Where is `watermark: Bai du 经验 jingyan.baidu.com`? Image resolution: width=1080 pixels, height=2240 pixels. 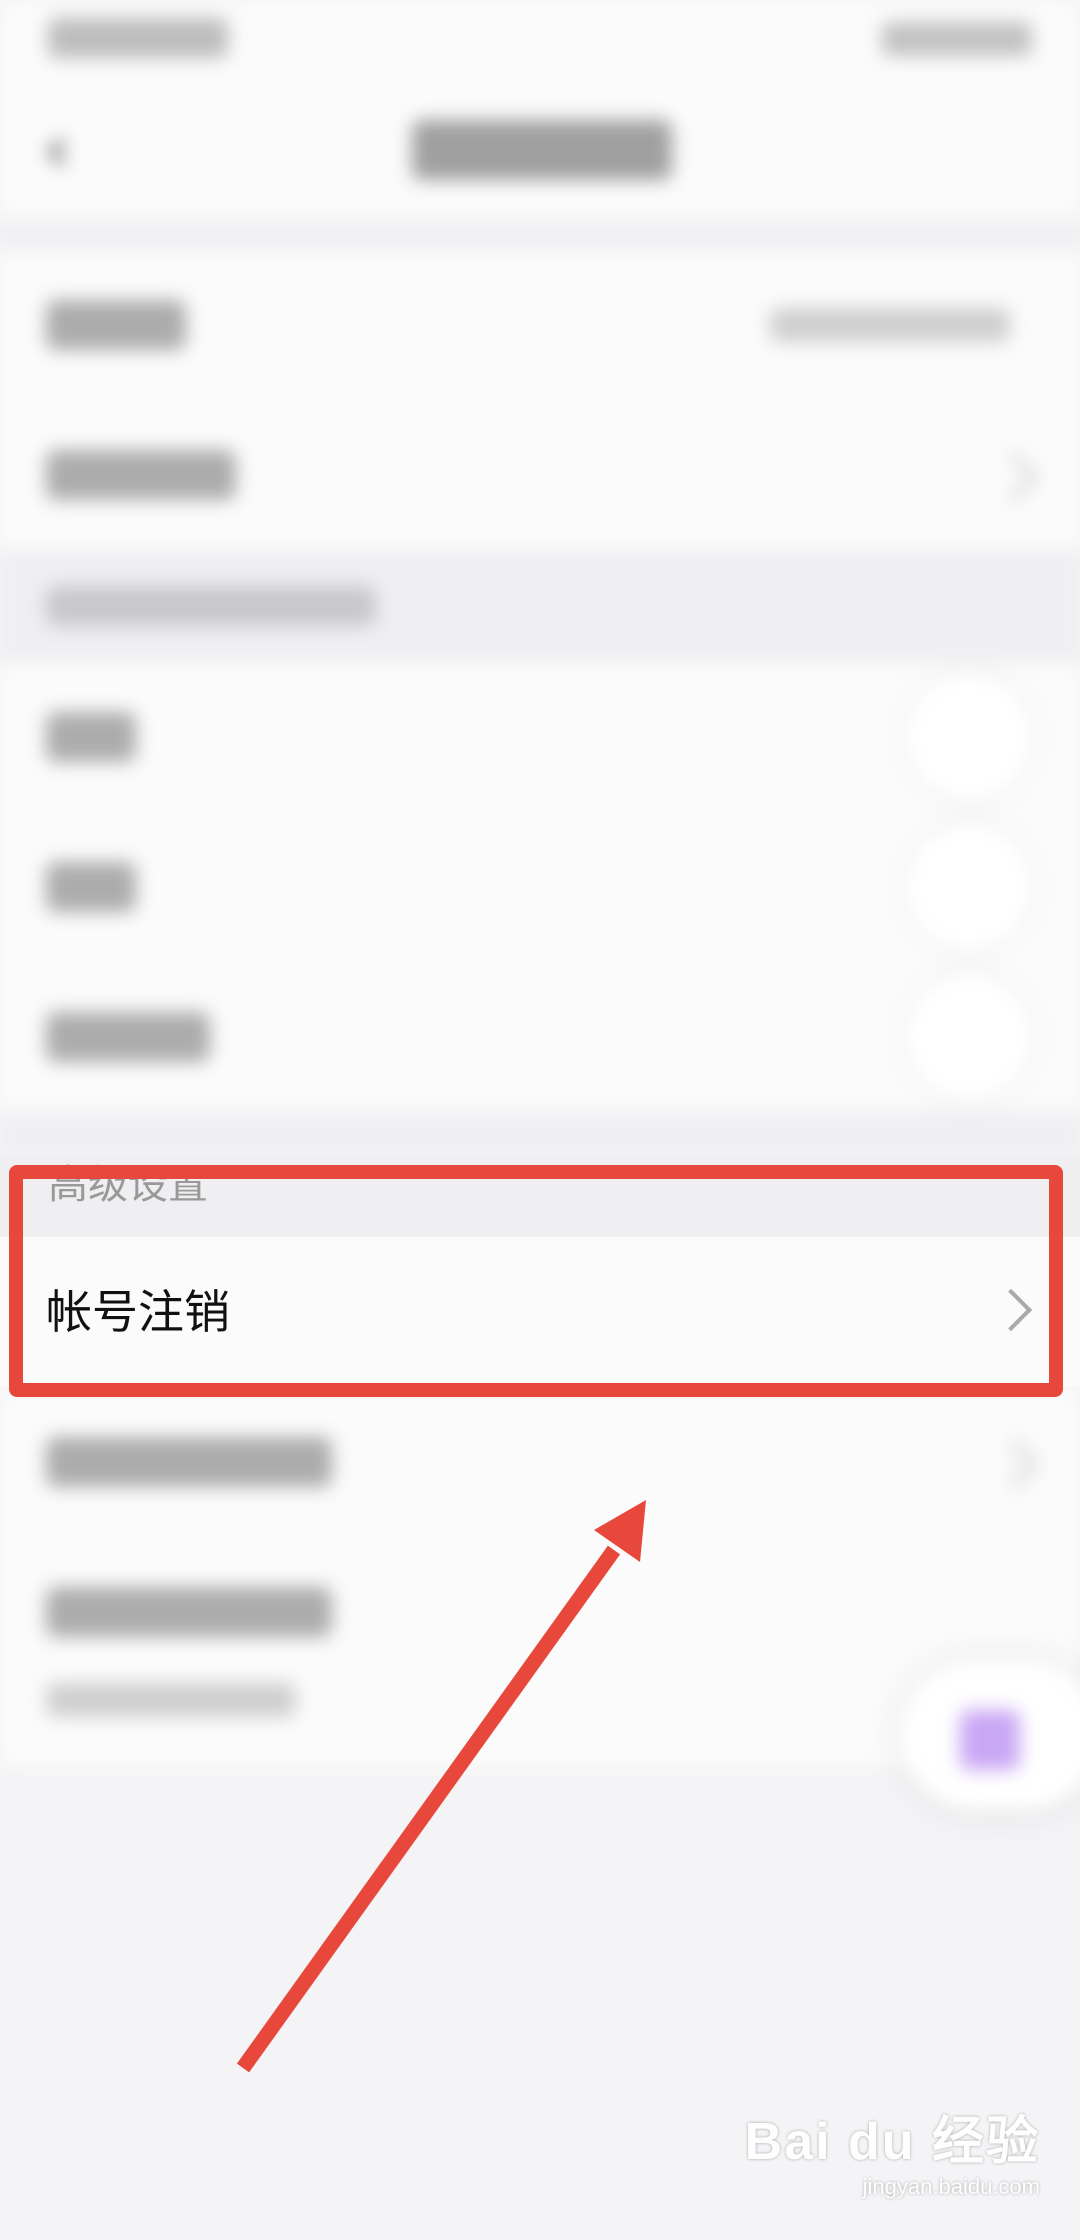 watermark: Bai du 经验 jingyan.baidu.com is located at coordinates (892, 2149).